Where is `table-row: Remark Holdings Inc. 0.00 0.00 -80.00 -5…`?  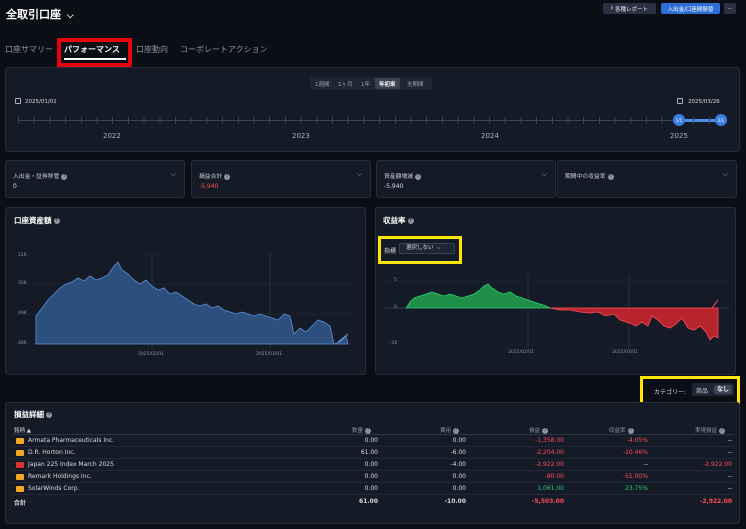
table-row: Remark Holdings Inc. 0.00 0.00 -80.00 -5… is located at coordinates (373, 477).